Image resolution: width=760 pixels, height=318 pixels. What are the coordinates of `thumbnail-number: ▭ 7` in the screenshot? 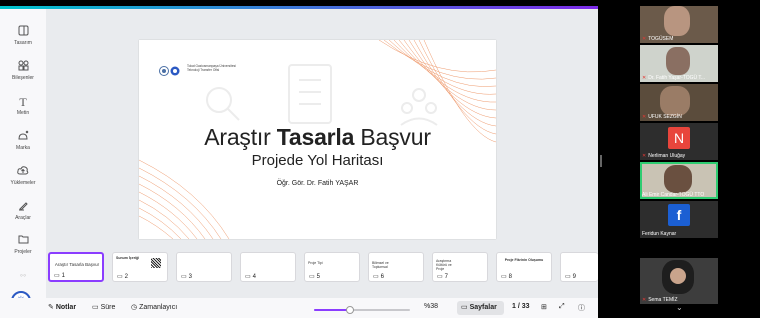 It's located at (443, 277).